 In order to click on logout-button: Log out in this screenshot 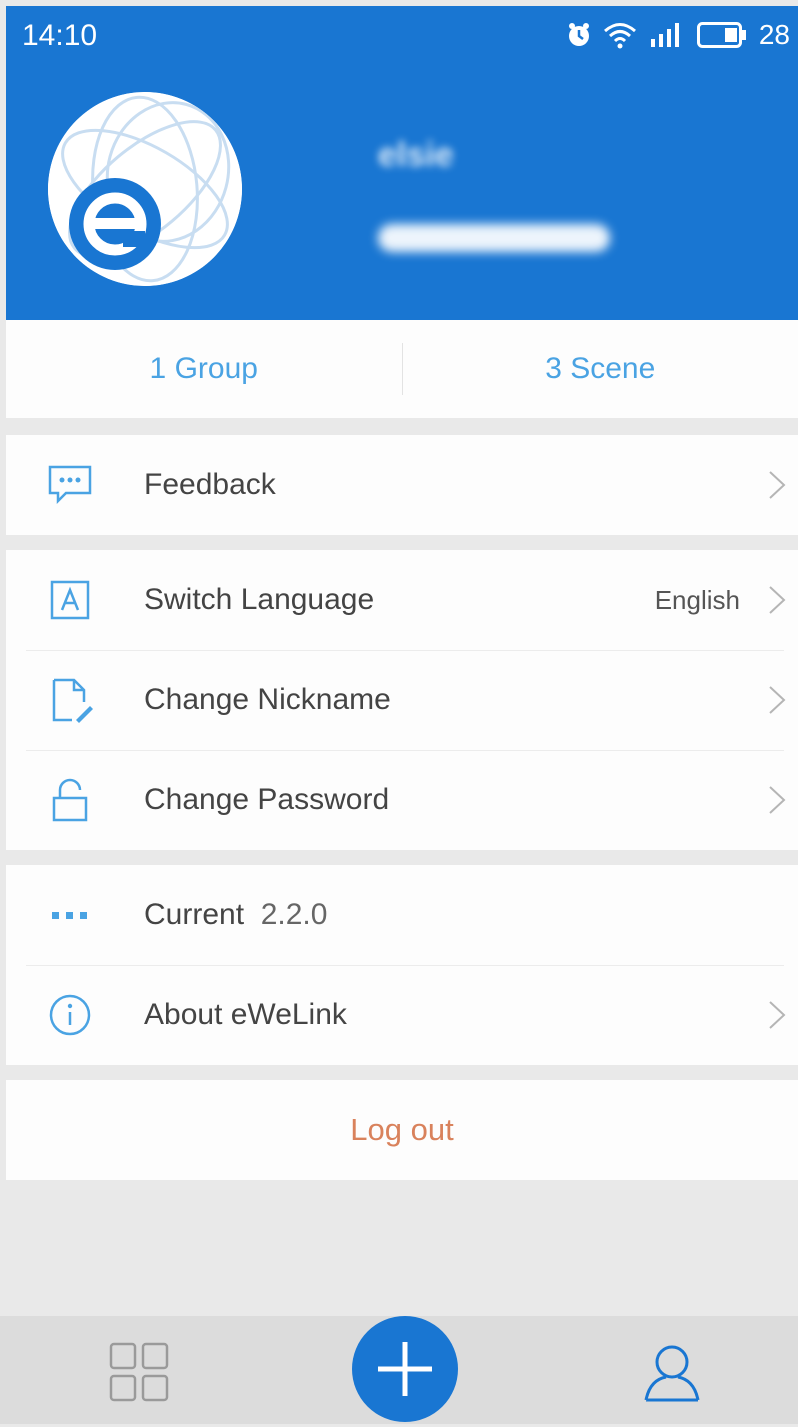, I will do `click(402, 1130)`.